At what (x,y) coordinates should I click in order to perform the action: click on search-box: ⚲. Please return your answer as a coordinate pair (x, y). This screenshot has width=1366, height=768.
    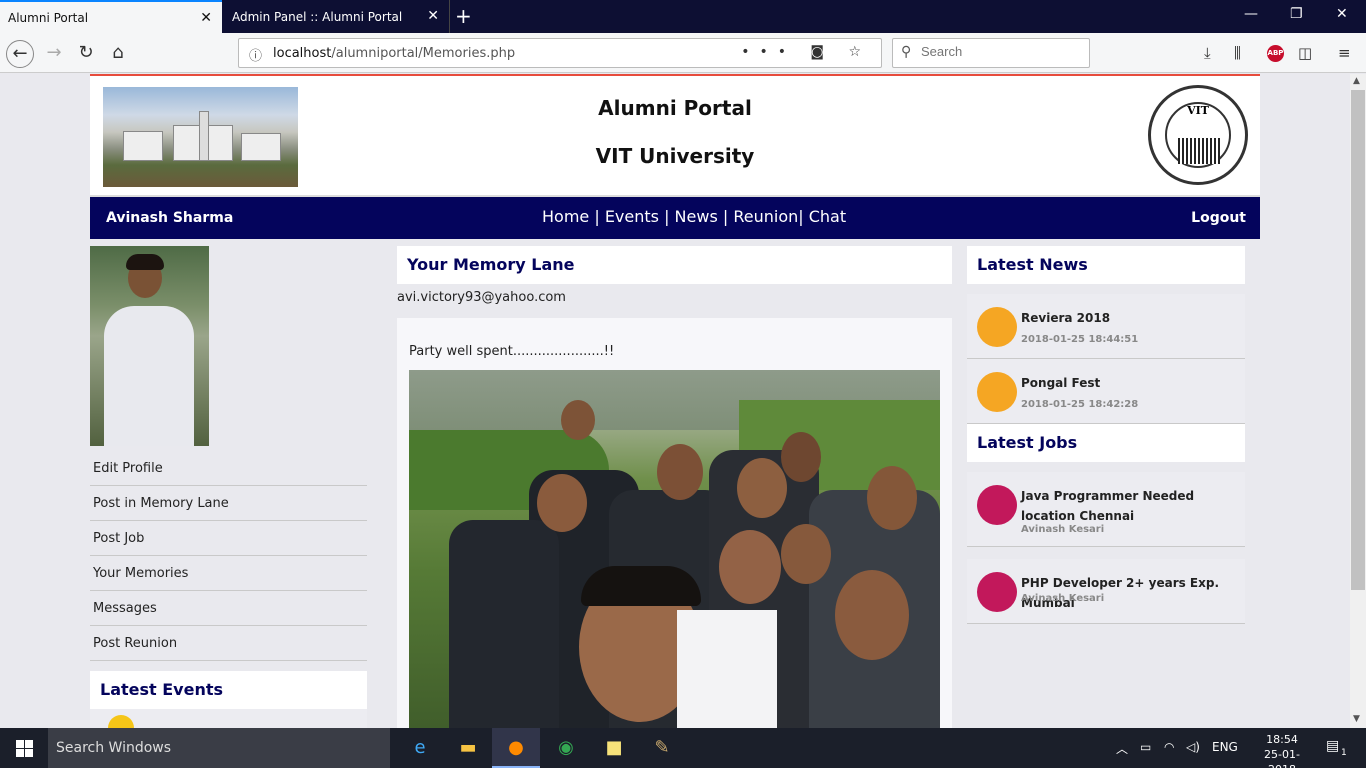
    Looking at the image, I should click on (991, 53).